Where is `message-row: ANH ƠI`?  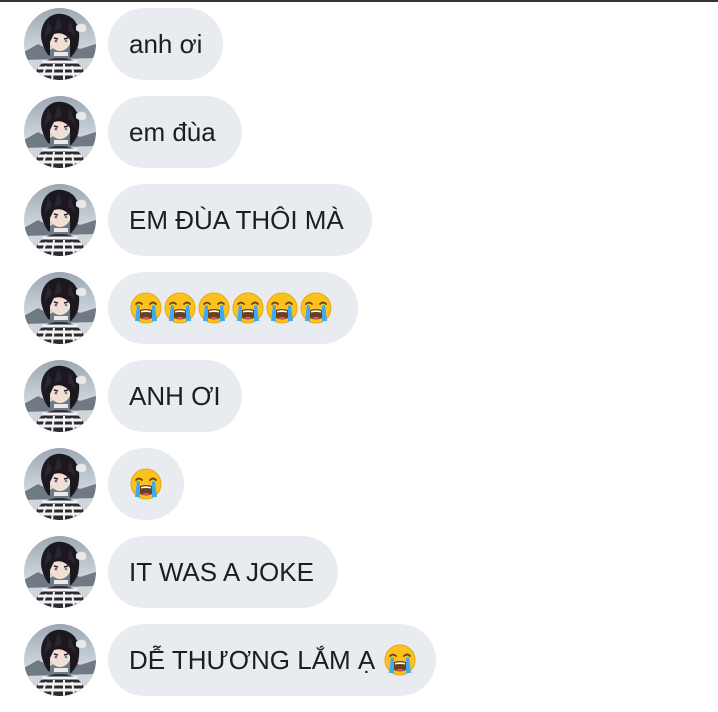
message-row: ANH ƠI is located at coordinates (359, 396).